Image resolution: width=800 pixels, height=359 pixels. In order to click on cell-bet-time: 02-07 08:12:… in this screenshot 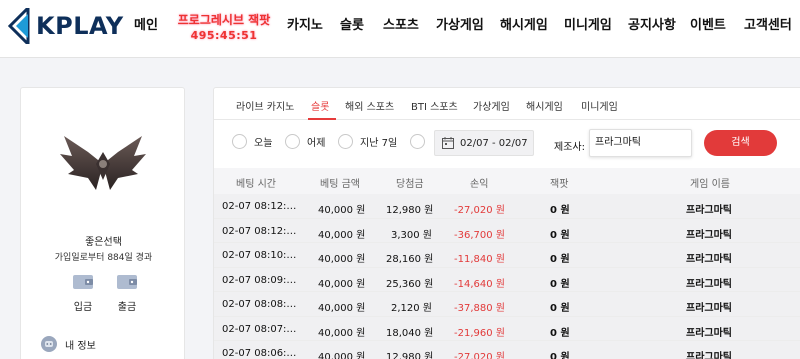, I will do `click(259, 231)`.